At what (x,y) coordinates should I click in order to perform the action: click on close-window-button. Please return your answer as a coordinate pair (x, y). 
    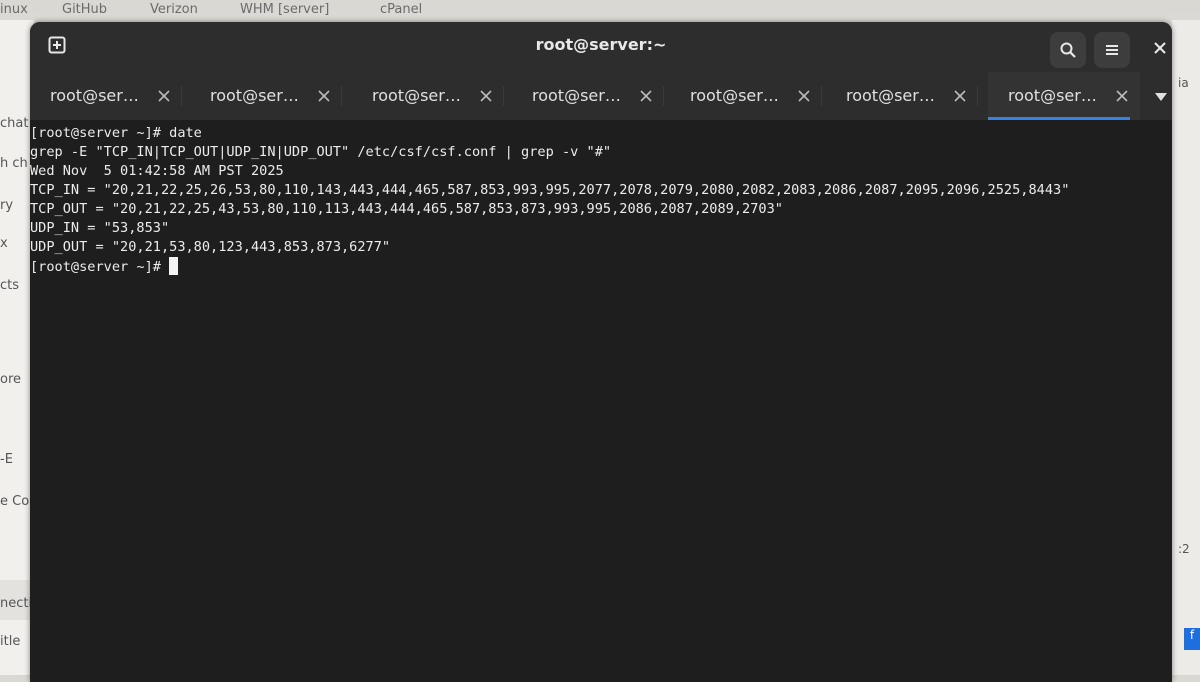
    Looking at the image, I should click on (1160, 48).